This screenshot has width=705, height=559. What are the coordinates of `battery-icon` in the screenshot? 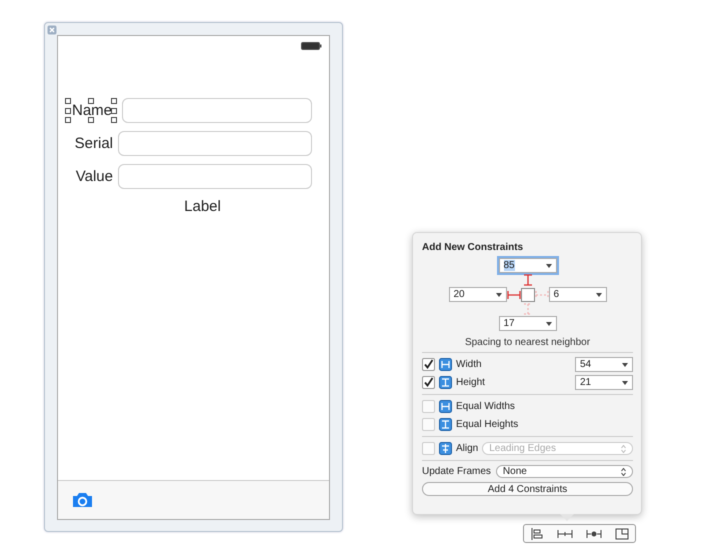 It's located at (311, 46).